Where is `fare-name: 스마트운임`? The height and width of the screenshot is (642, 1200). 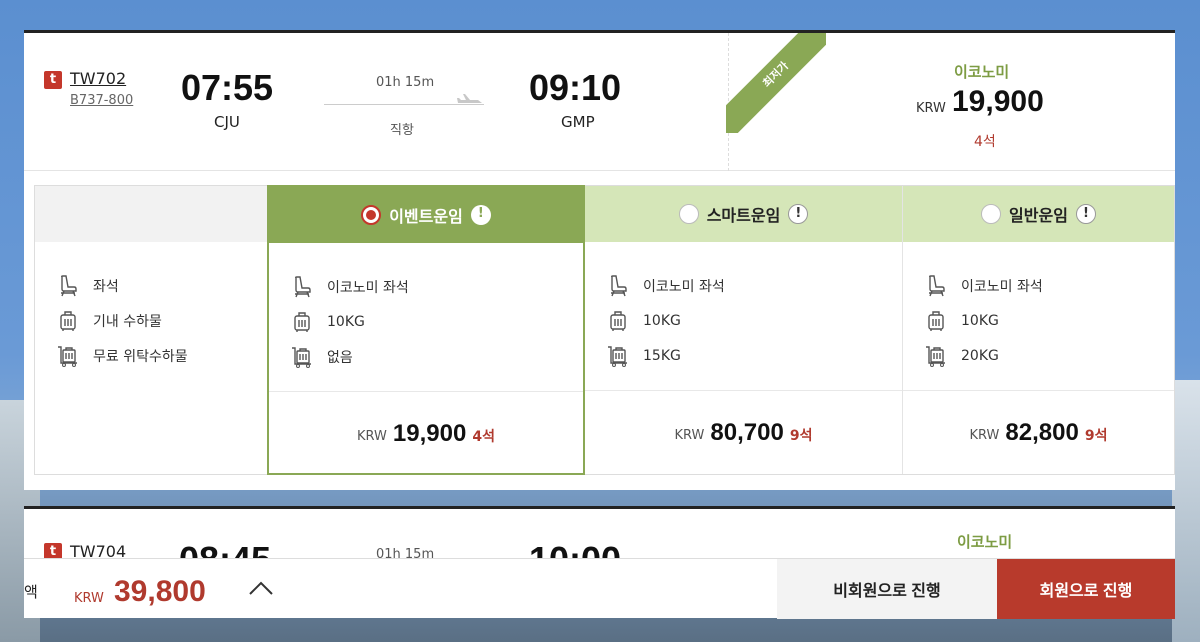 fare-name: 스마트운임 is located at coordinates (743, 215).